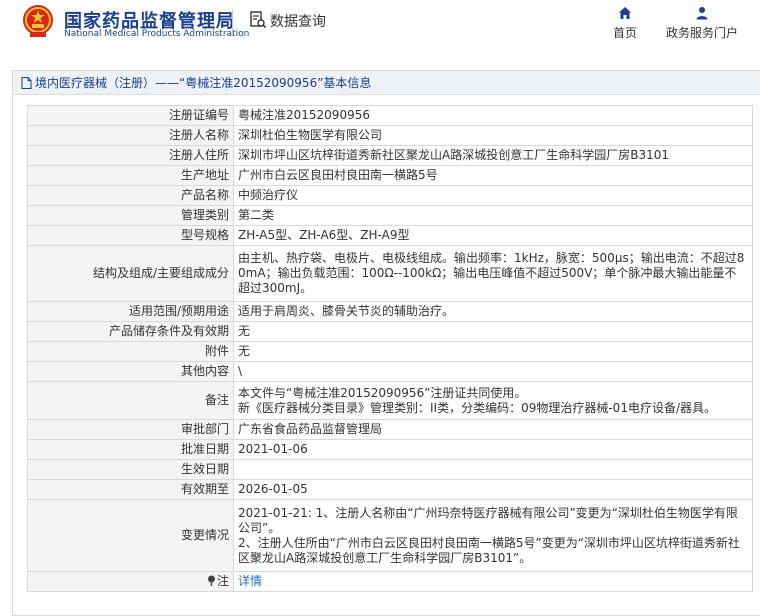 The width and height of the screenshot is (760, 616). What do you see at coordinates (130, 215) in the screenshot?
I see `row-label: 管理类别` at bounding box center [130, 215].